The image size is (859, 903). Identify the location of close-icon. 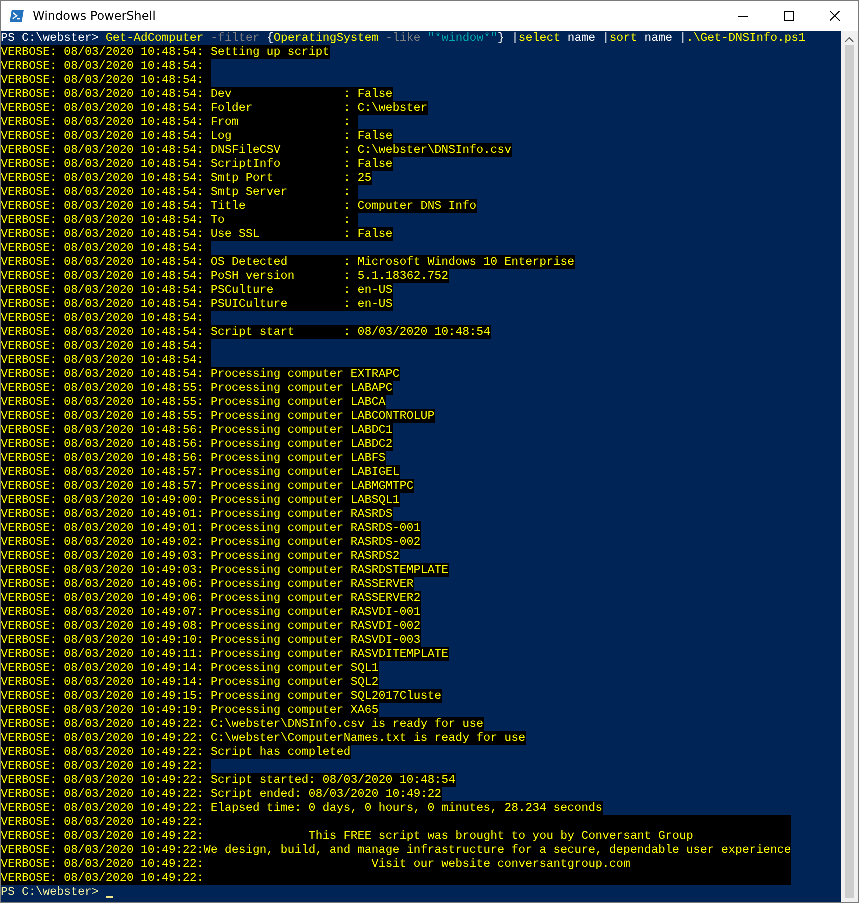
(835, 16).